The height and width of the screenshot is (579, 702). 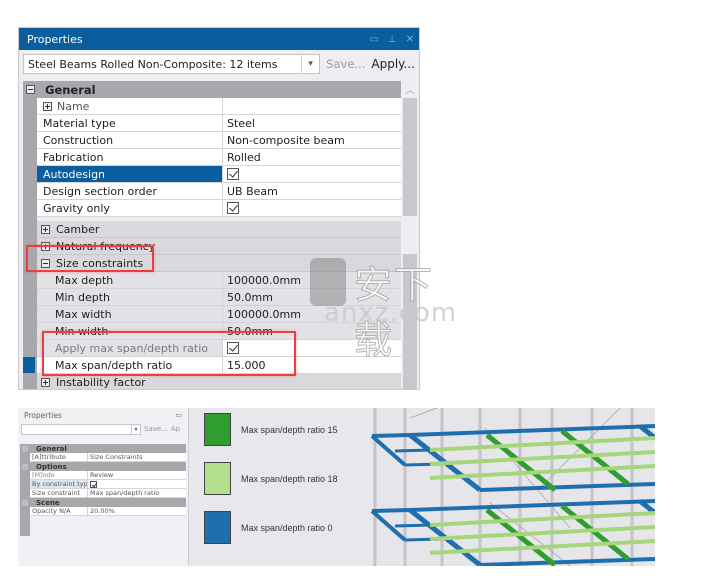 What do you see at coordinates (219, 381) in the screenshot?
I see `group-instability-factor: Instability factor` at bounding box center [219, 381].